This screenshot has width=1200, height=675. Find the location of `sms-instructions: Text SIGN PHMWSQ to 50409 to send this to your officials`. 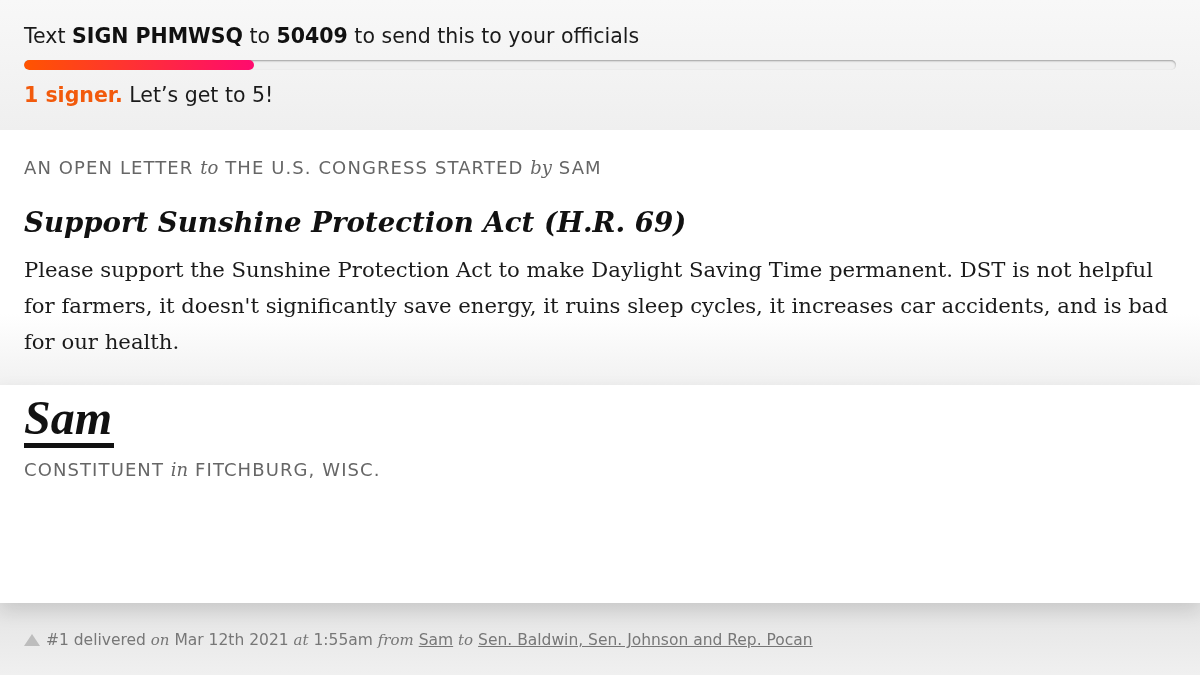

sms-instructions: Text SIGN PHMWSQ to 50409 to send this to your officials is located at coordinates (332, 36).